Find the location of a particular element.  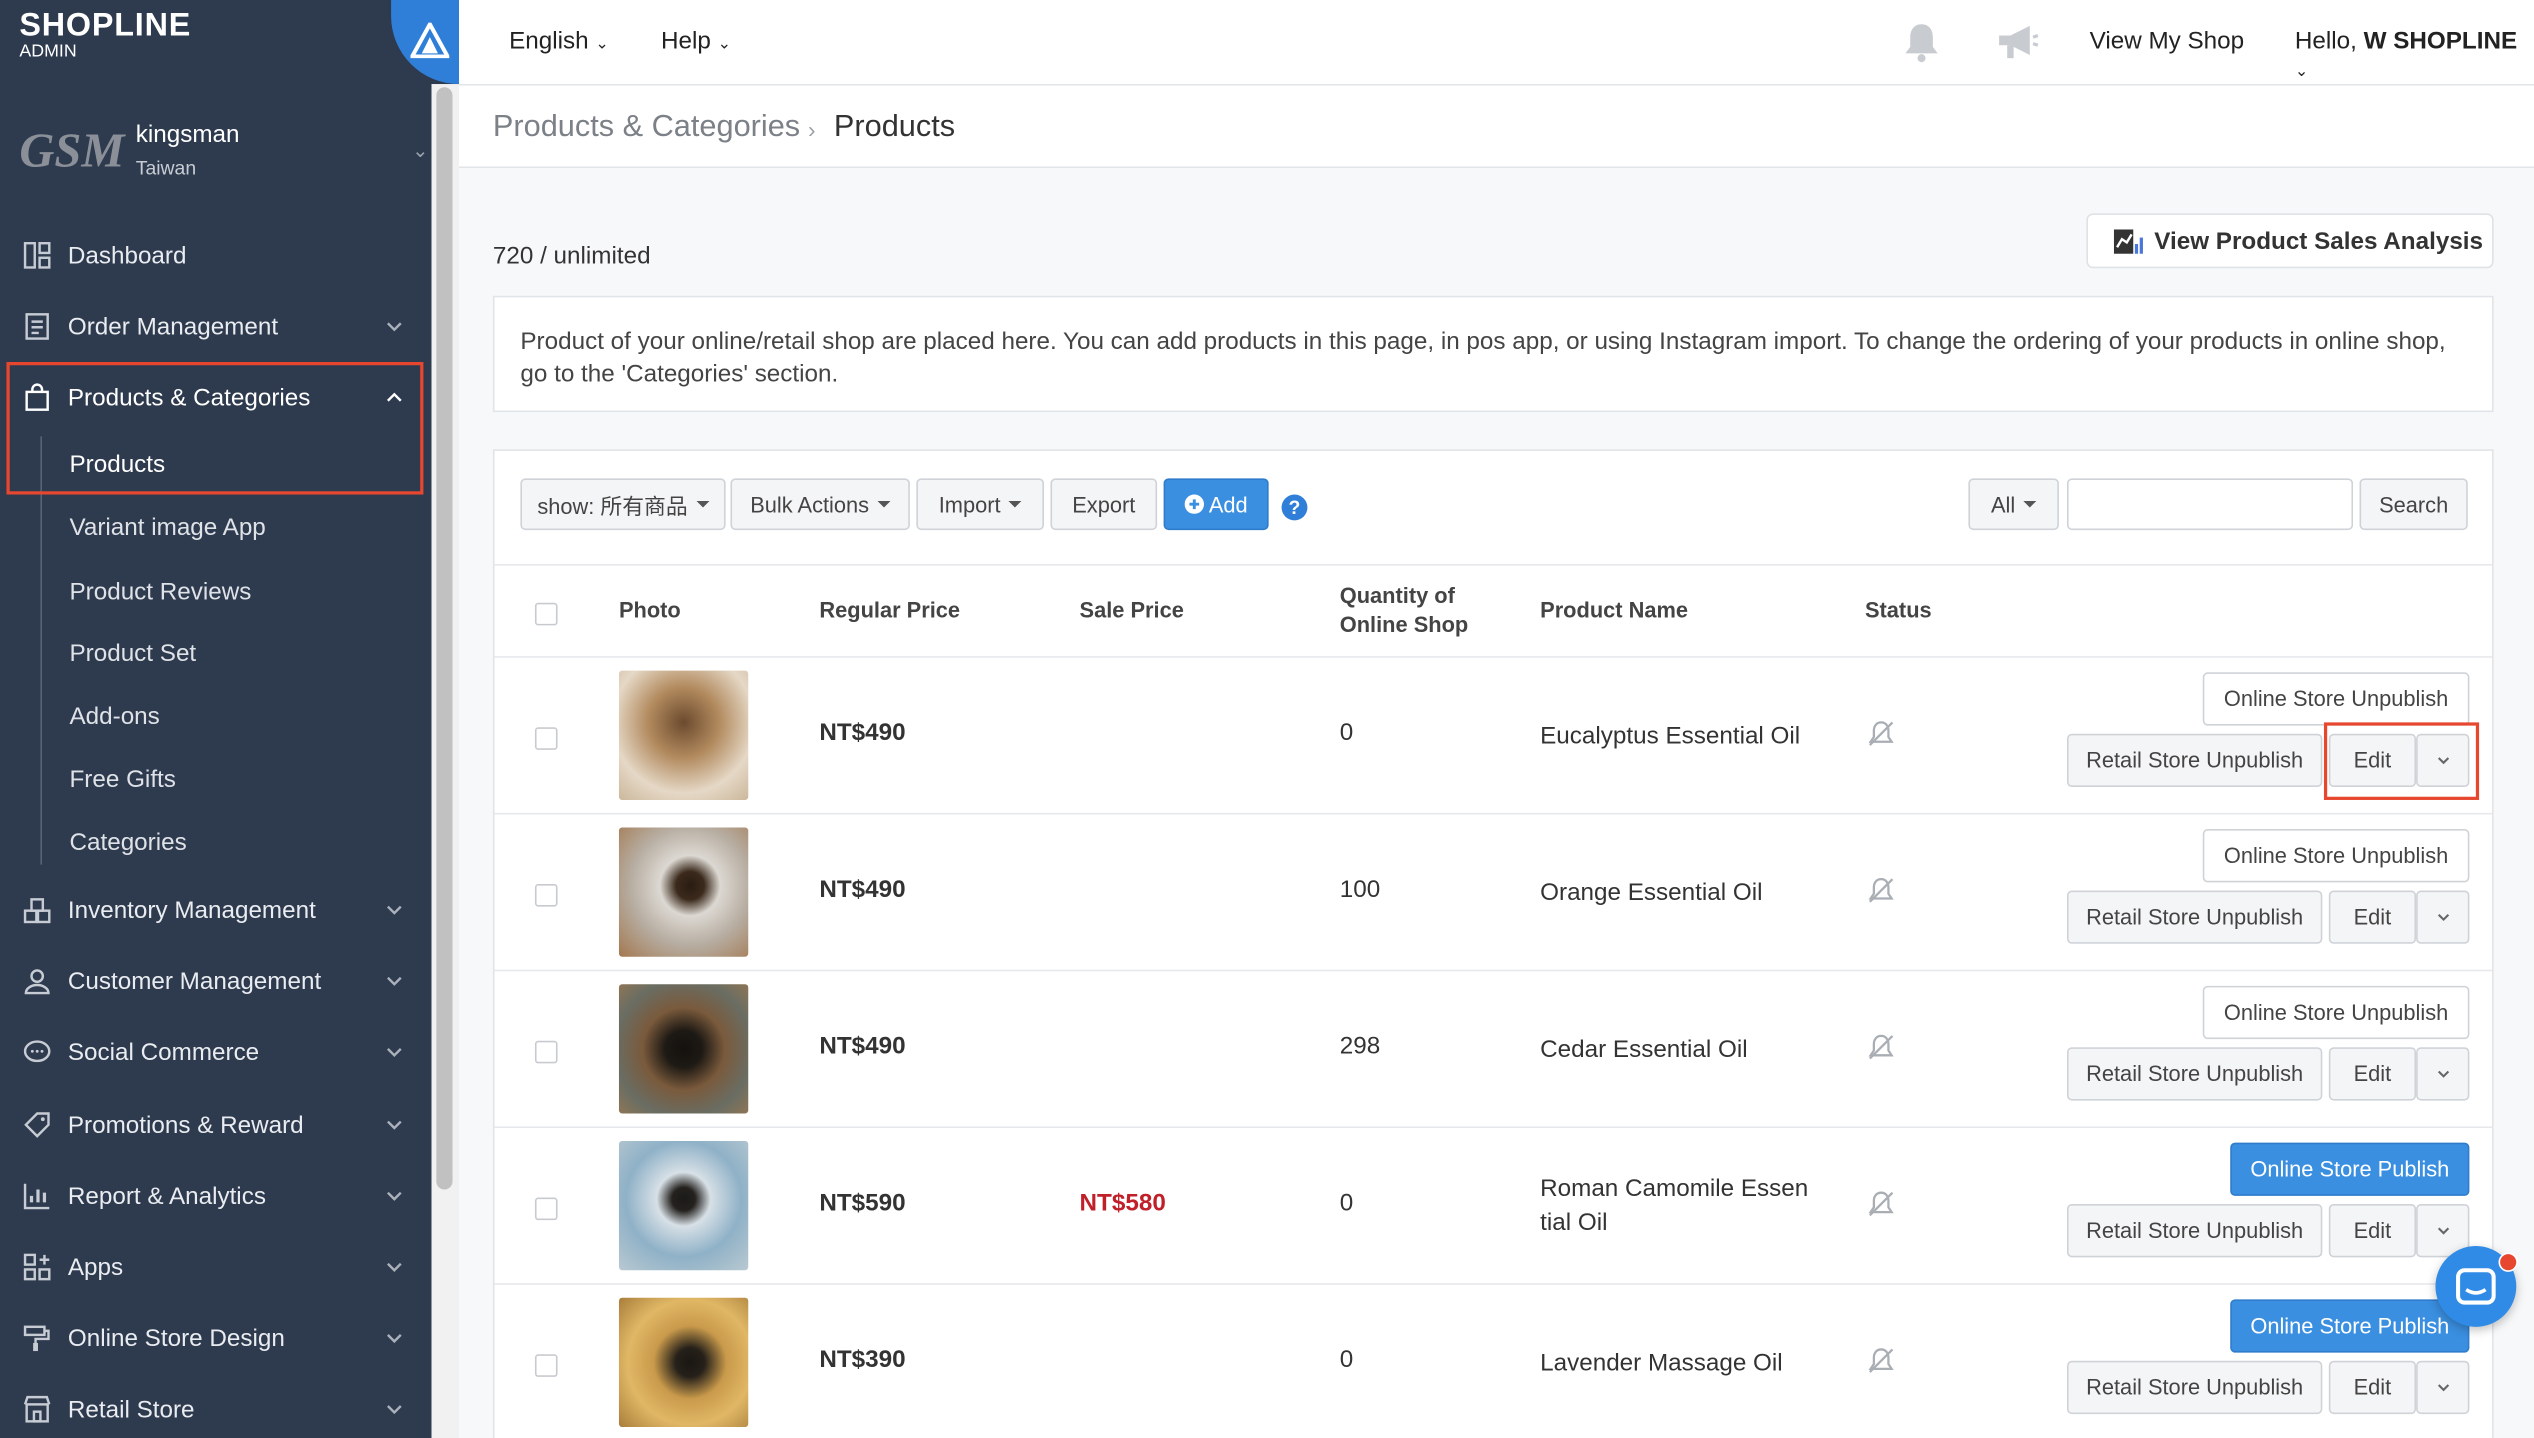

account-switcher: GSM kingsman Taiwan ⌄ is located at coordinates (215, 153).